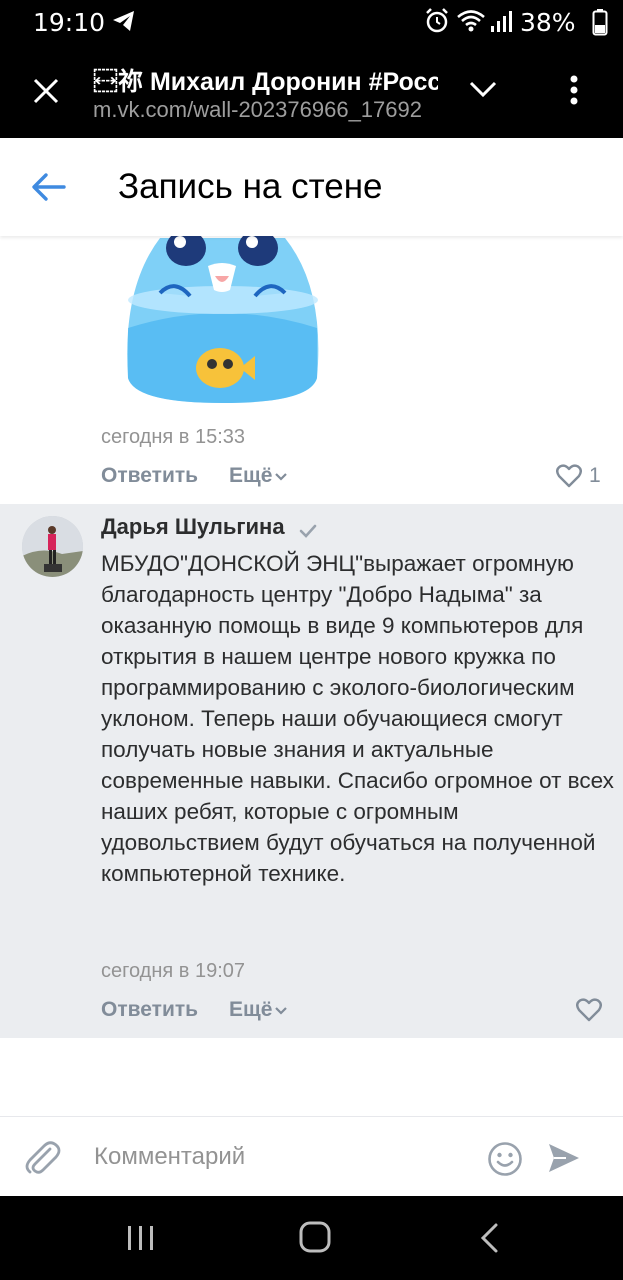 This screenshot has width=623, height=1280. Describe the element at coordinates (311, 1075) in the screenshot. I see `comments-list-end` at that location.